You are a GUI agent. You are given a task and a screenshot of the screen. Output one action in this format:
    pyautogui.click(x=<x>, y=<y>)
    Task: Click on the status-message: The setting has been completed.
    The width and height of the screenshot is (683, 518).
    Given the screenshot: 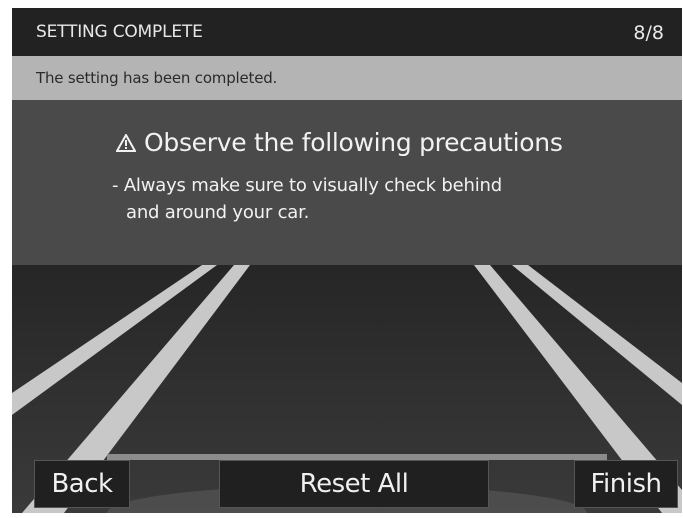 What is the action you would take?
    pyautogui.click(x=157, y=78)
    